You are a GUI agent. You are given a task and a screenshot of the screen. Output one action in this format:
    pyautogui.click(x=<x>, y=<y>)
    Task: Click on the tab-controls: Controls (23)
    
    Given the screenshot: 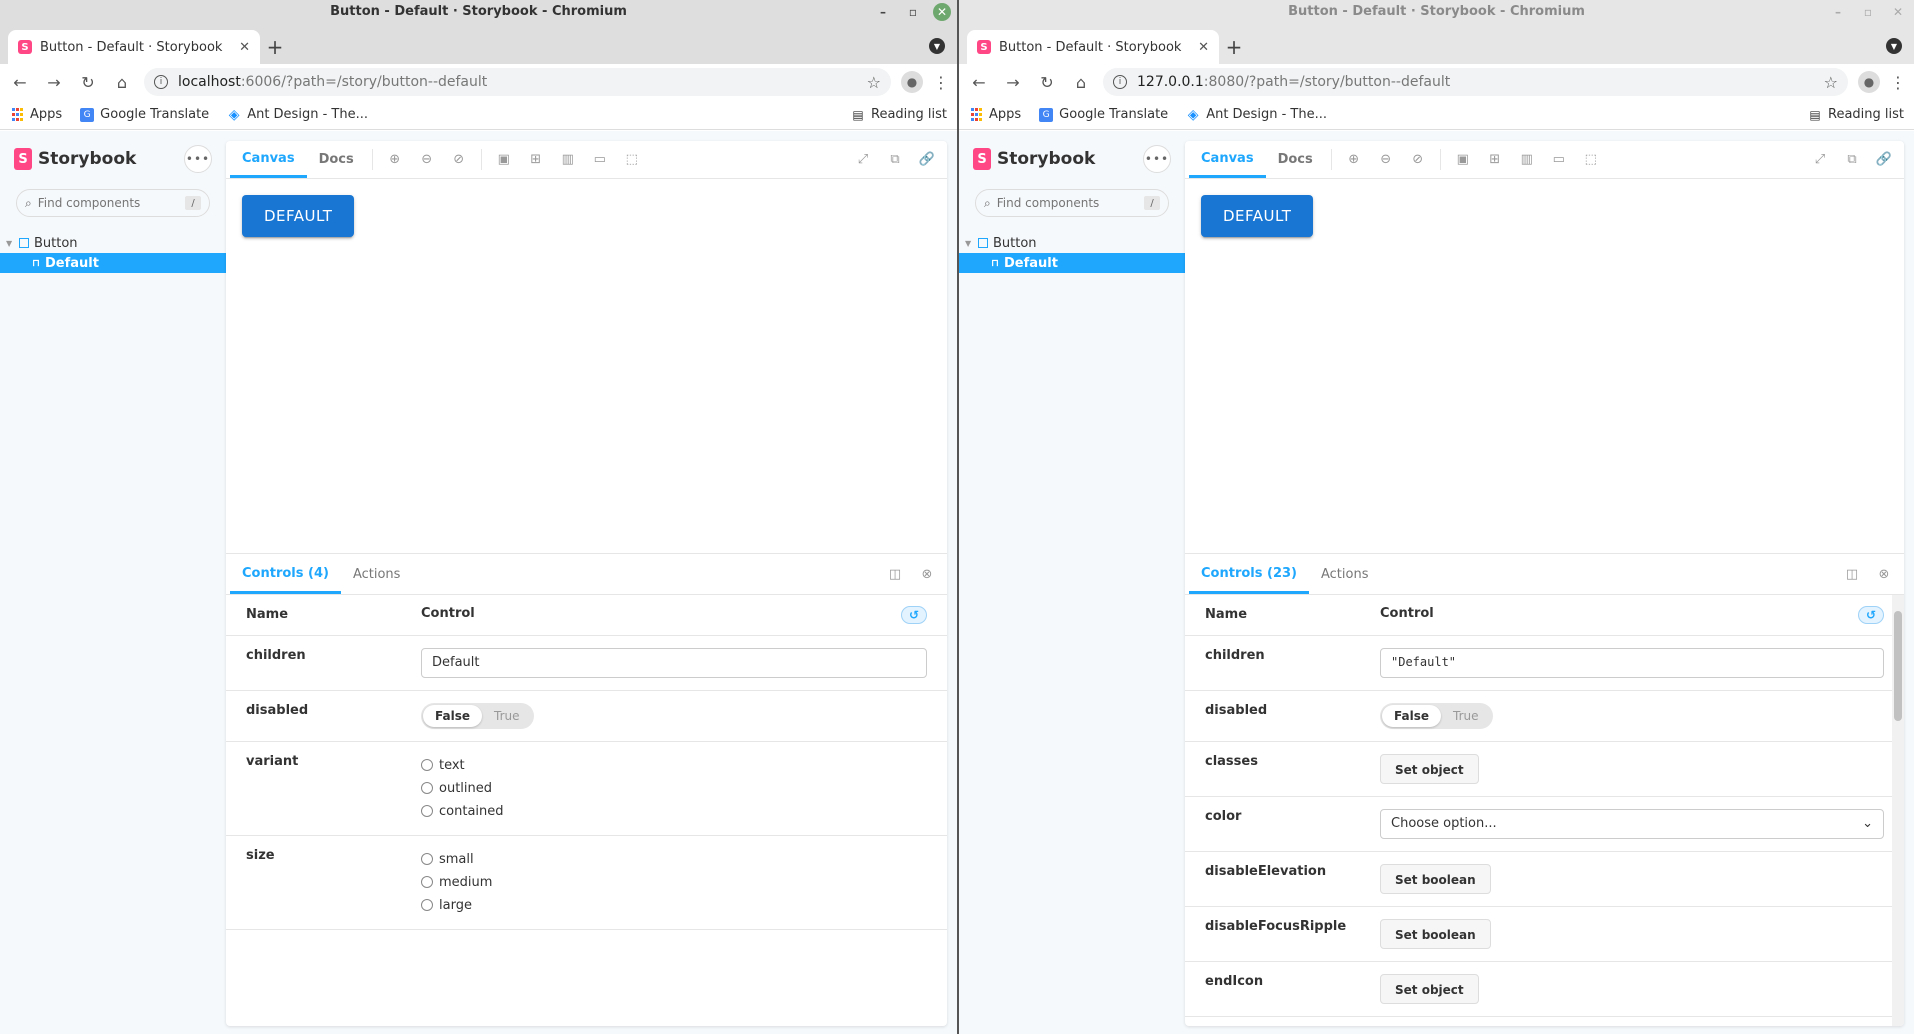 What is the action you would take?
    pyautogui.click(x=1249, y=574)
    